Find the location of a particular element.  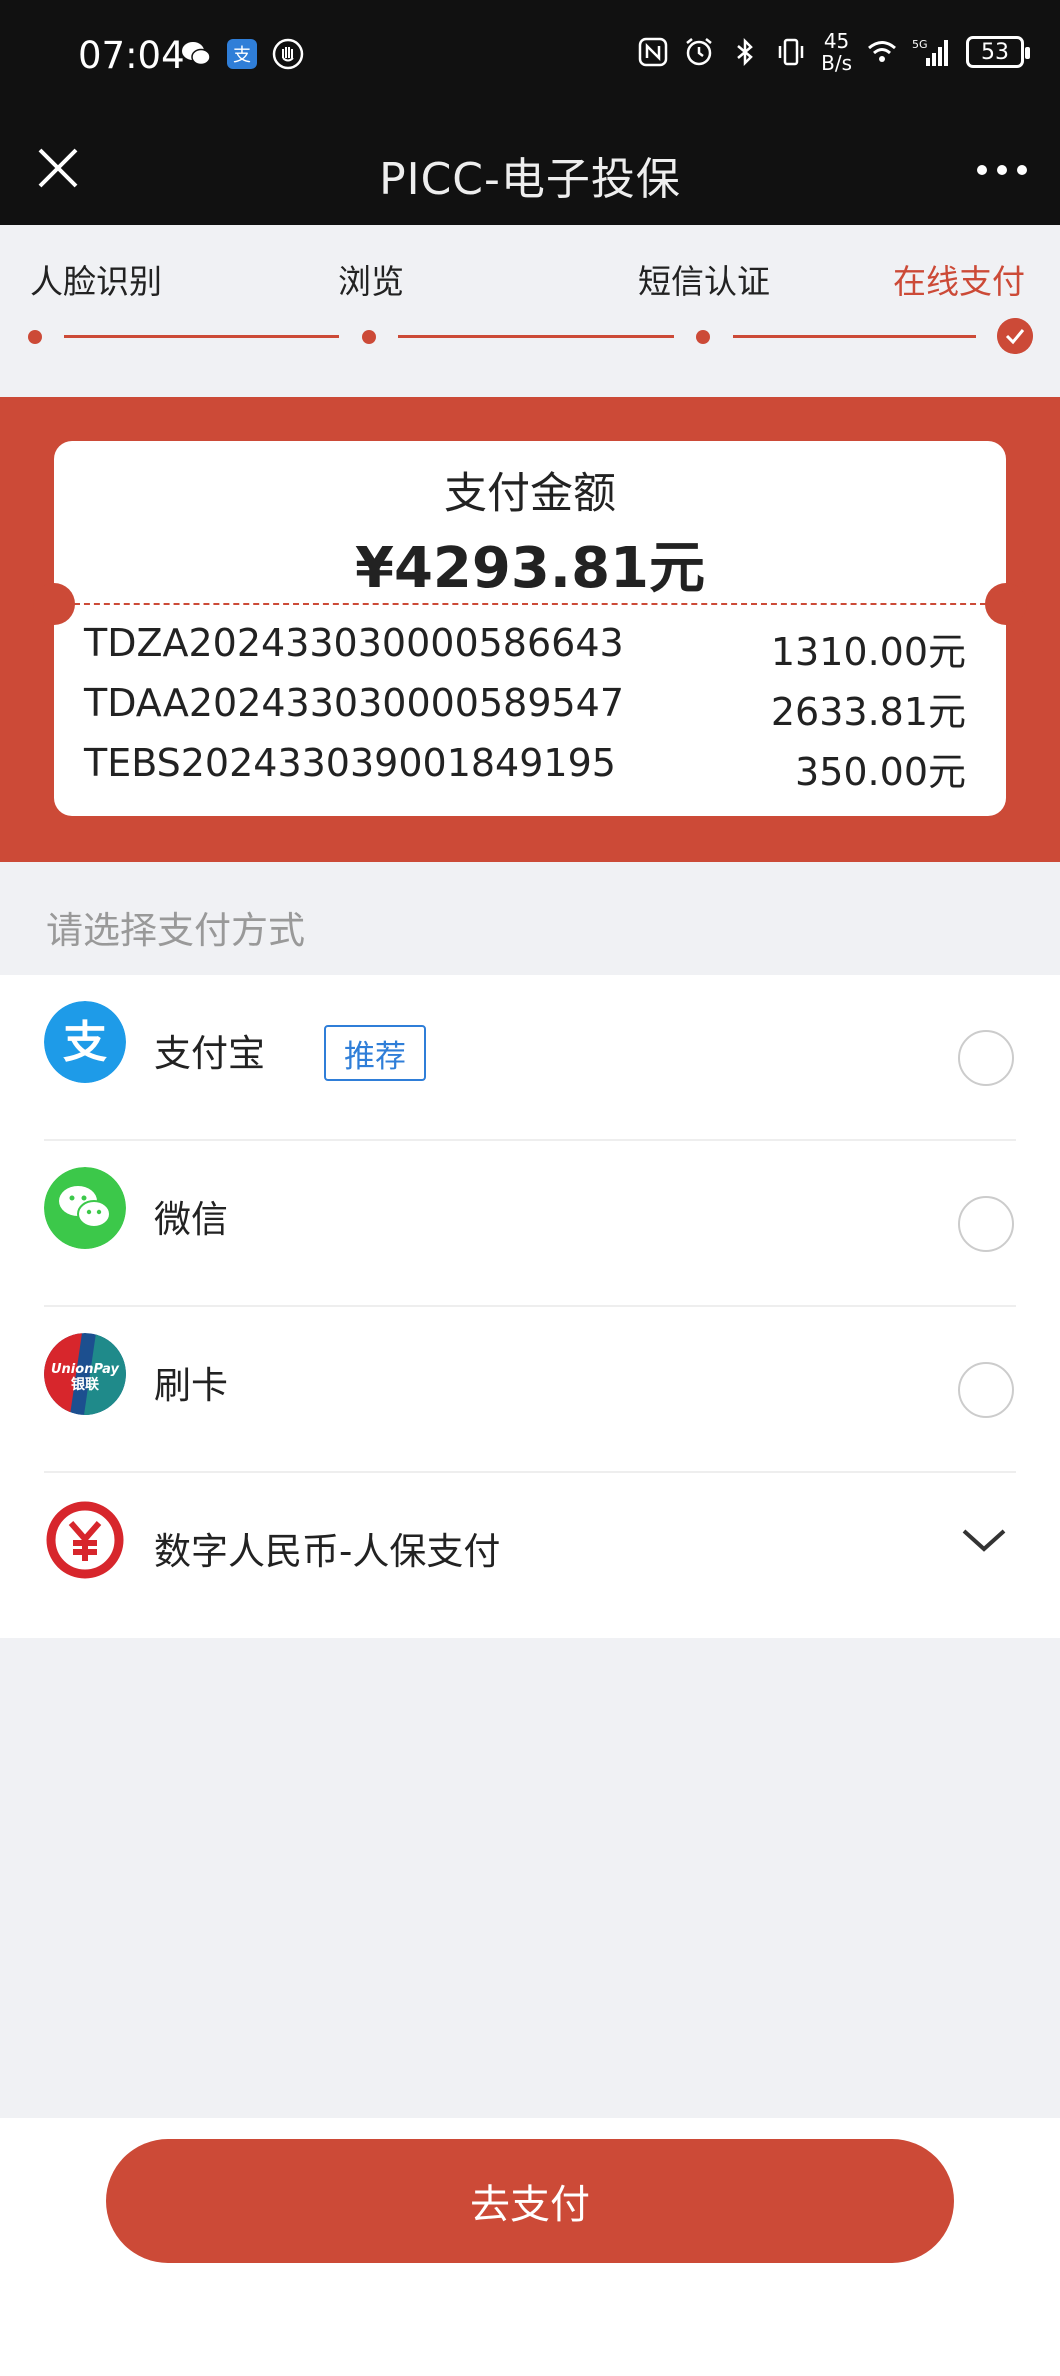

vibrate-icon is located at coordinates (791, 52).